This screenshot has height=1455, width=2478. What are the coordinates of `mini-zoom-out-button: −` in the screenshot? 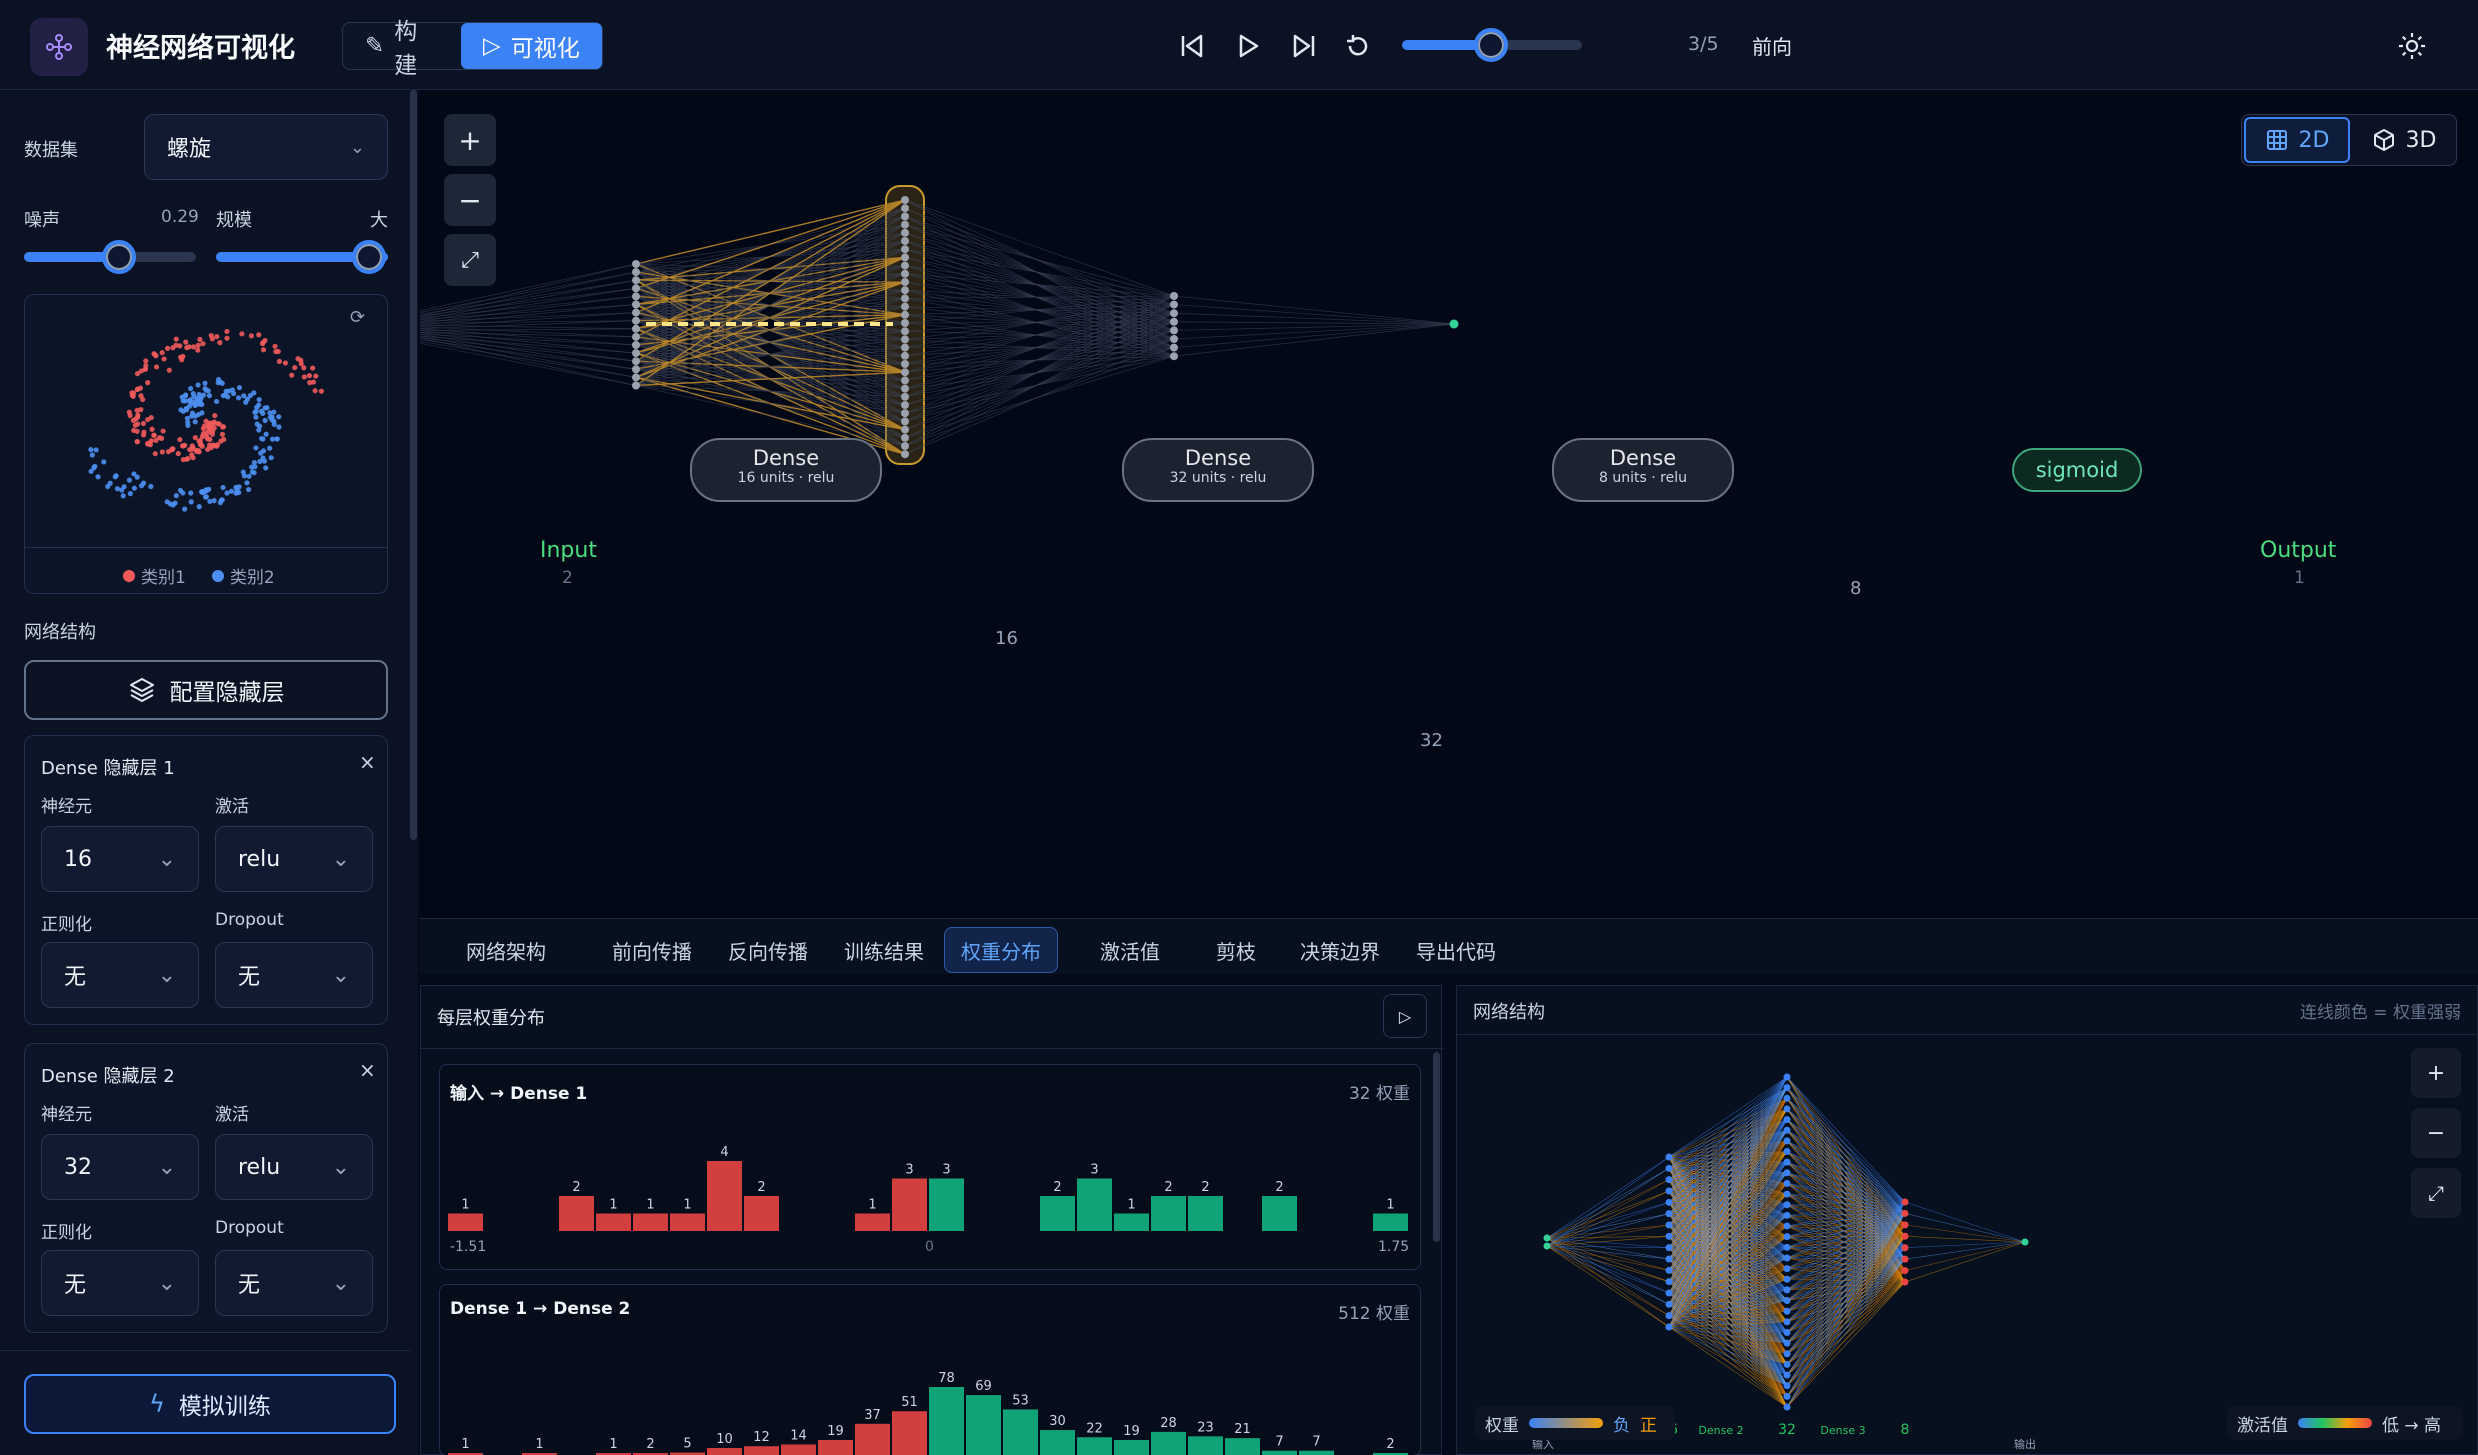 It's located at (2436, 1133).